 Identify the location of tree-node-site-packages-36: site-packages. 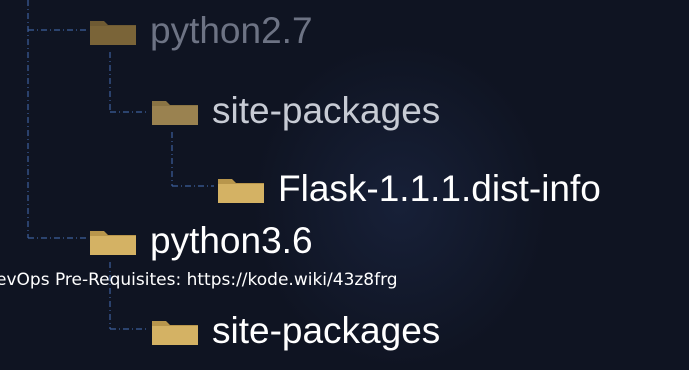
(295, 330).